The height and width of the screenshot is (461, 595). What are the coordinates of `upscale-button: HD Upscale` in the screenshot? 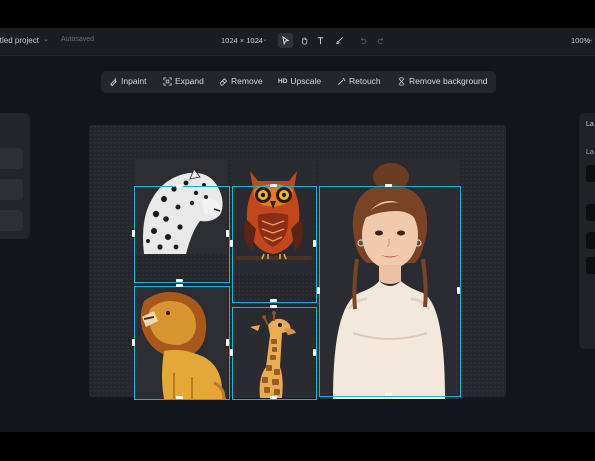 It's located at (299, 81).